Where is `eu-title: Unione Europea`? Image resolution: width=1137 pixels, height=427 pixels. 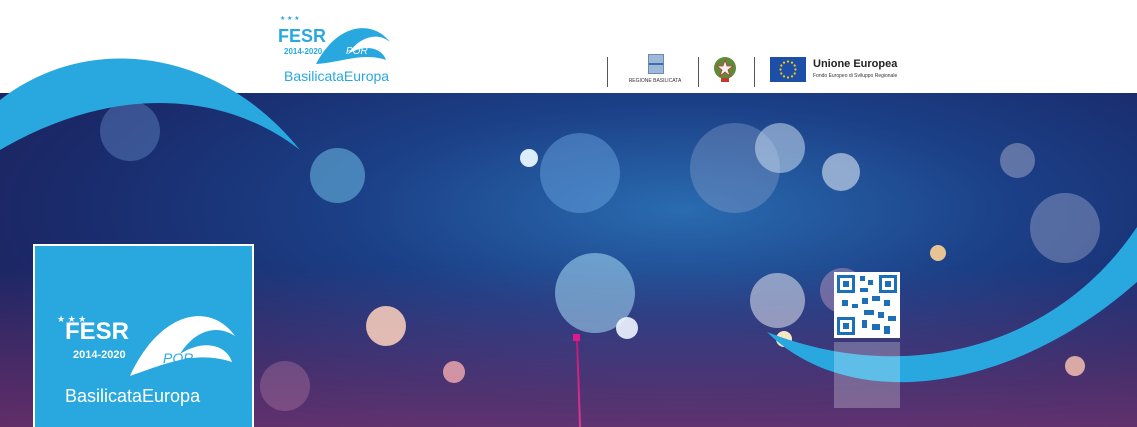
eu-title: Unione Europea is located at coordinates (855, 64).